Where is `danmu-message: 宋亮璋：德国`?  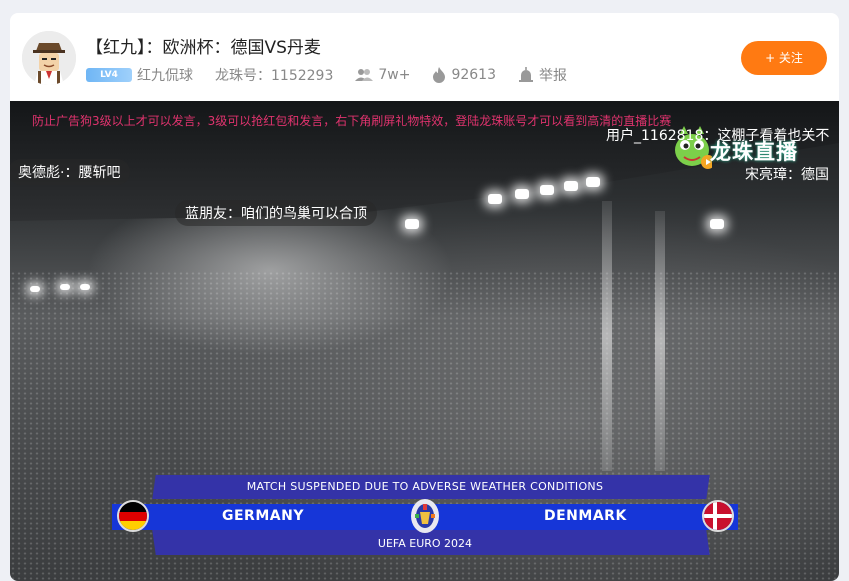 danmu-message: 宋亮璋：德国 is located at coordinates (787, 175).